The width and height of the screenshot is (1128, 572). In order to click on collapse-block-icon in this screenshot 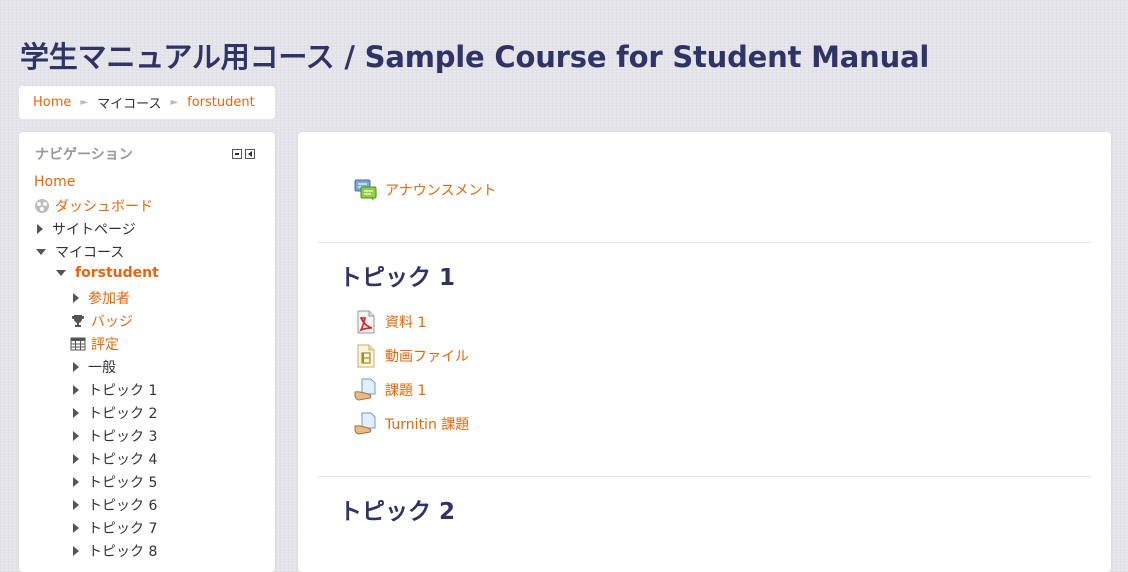, I will do `click(237, 154)`.